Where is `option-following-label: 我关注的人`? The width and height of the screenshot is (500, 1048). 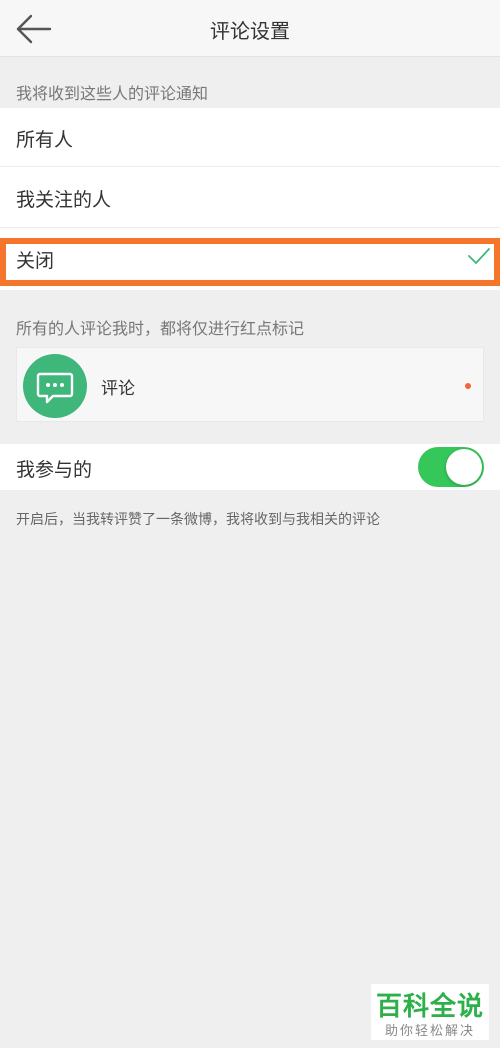 option-following-label: 我关注的人 is located at coordinates (64, 200).